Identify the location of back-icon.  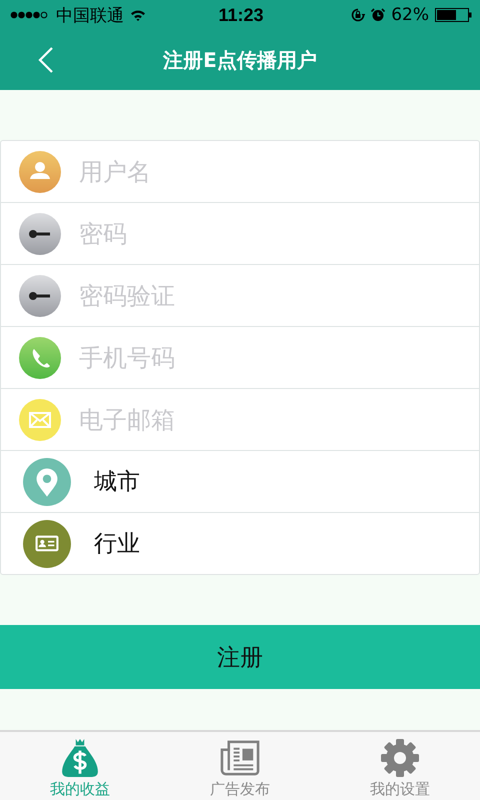
(46, 60).